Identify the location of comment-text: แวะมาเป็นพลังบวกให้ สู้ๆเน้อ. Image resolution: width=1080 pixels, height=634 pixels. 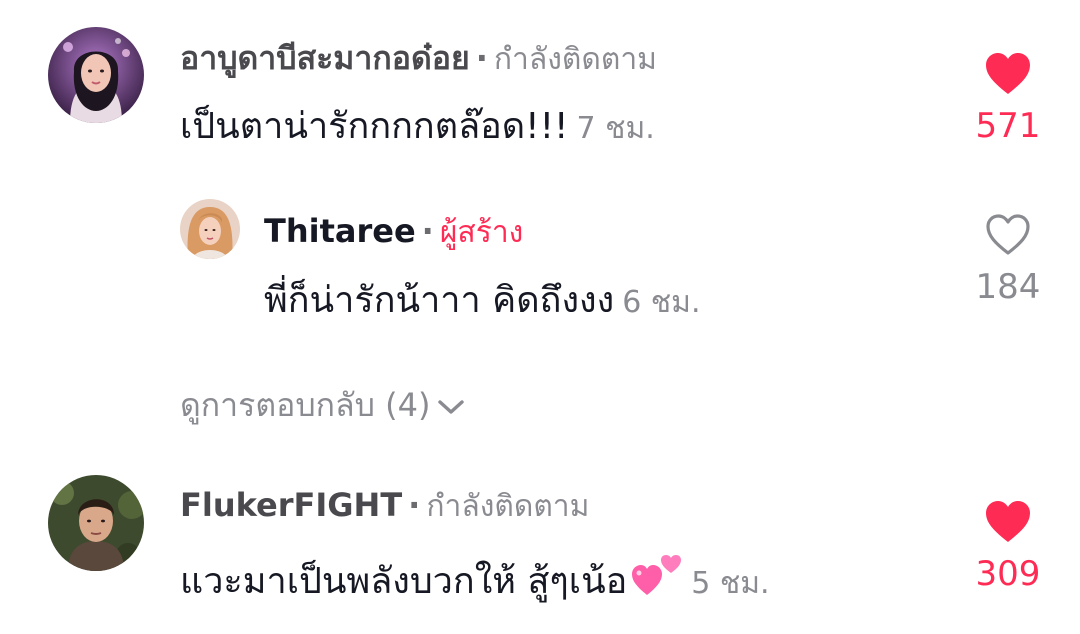
(404, 581).